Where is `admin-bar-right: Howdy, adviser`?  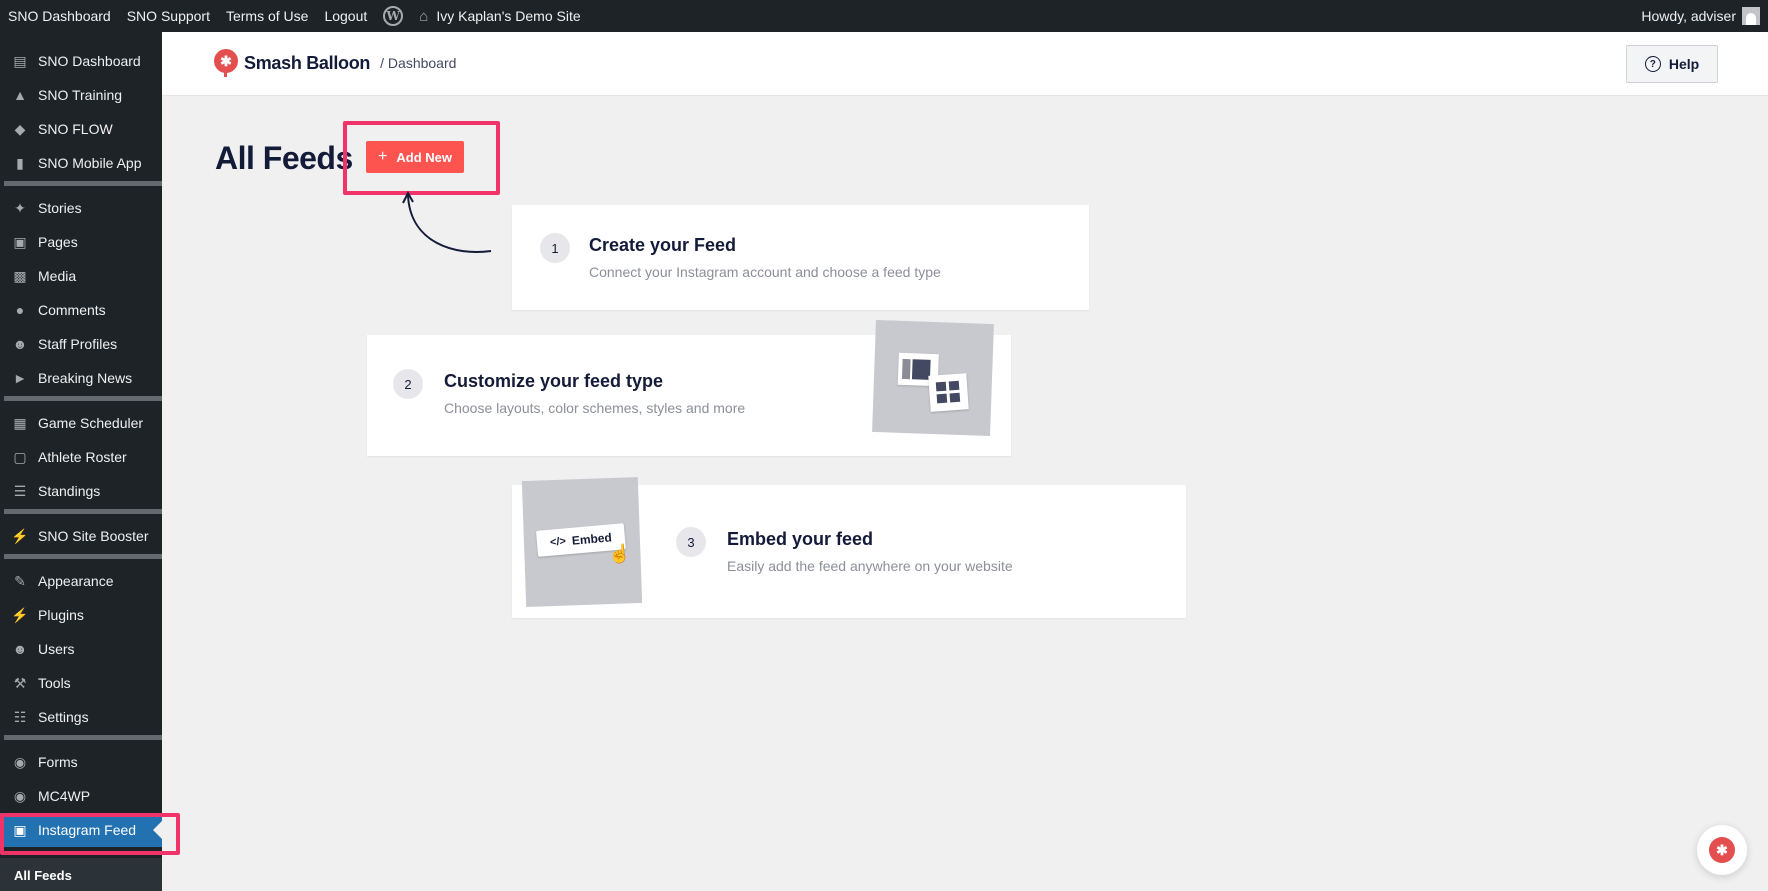
admin-bar-right: Howdy, adviser is located at coordinates (1700, 16).